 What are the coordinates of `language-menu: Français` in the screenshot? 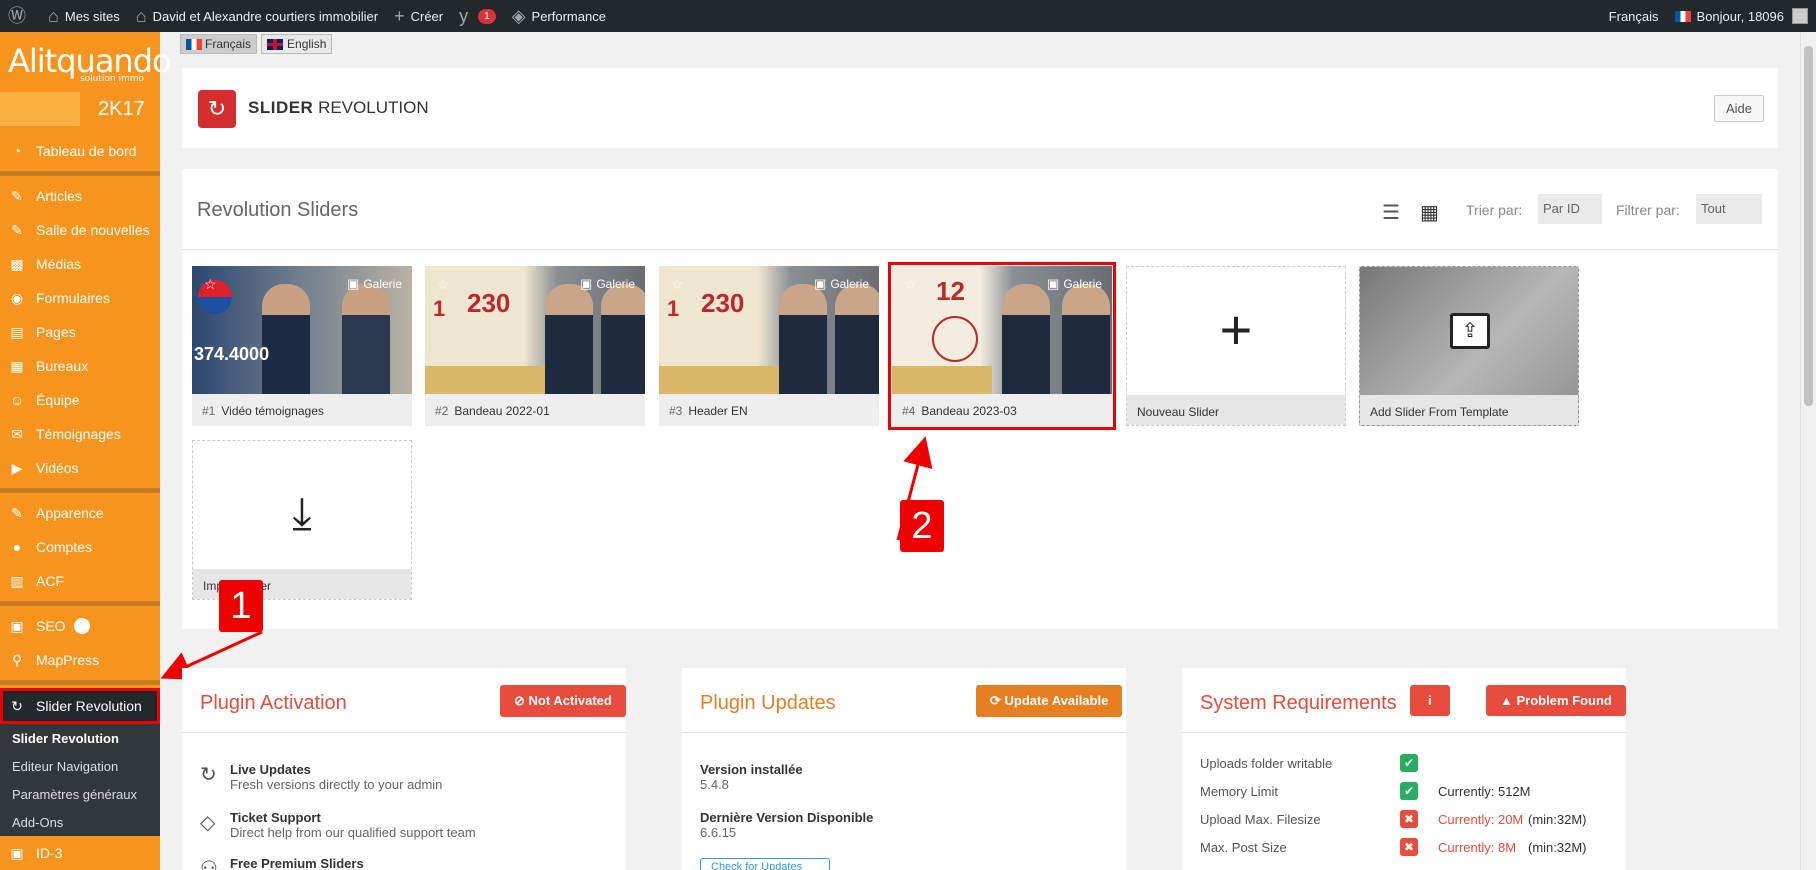 It's located at (1634, 16).